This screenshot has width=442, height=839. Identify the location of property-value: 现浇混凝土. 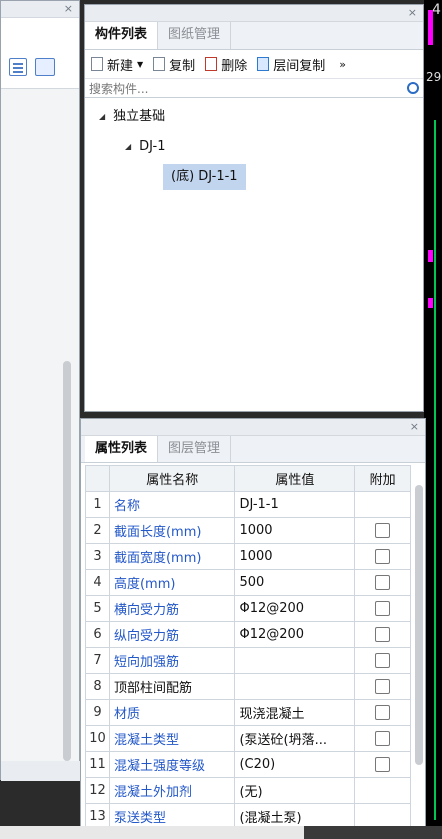
(295, 712).